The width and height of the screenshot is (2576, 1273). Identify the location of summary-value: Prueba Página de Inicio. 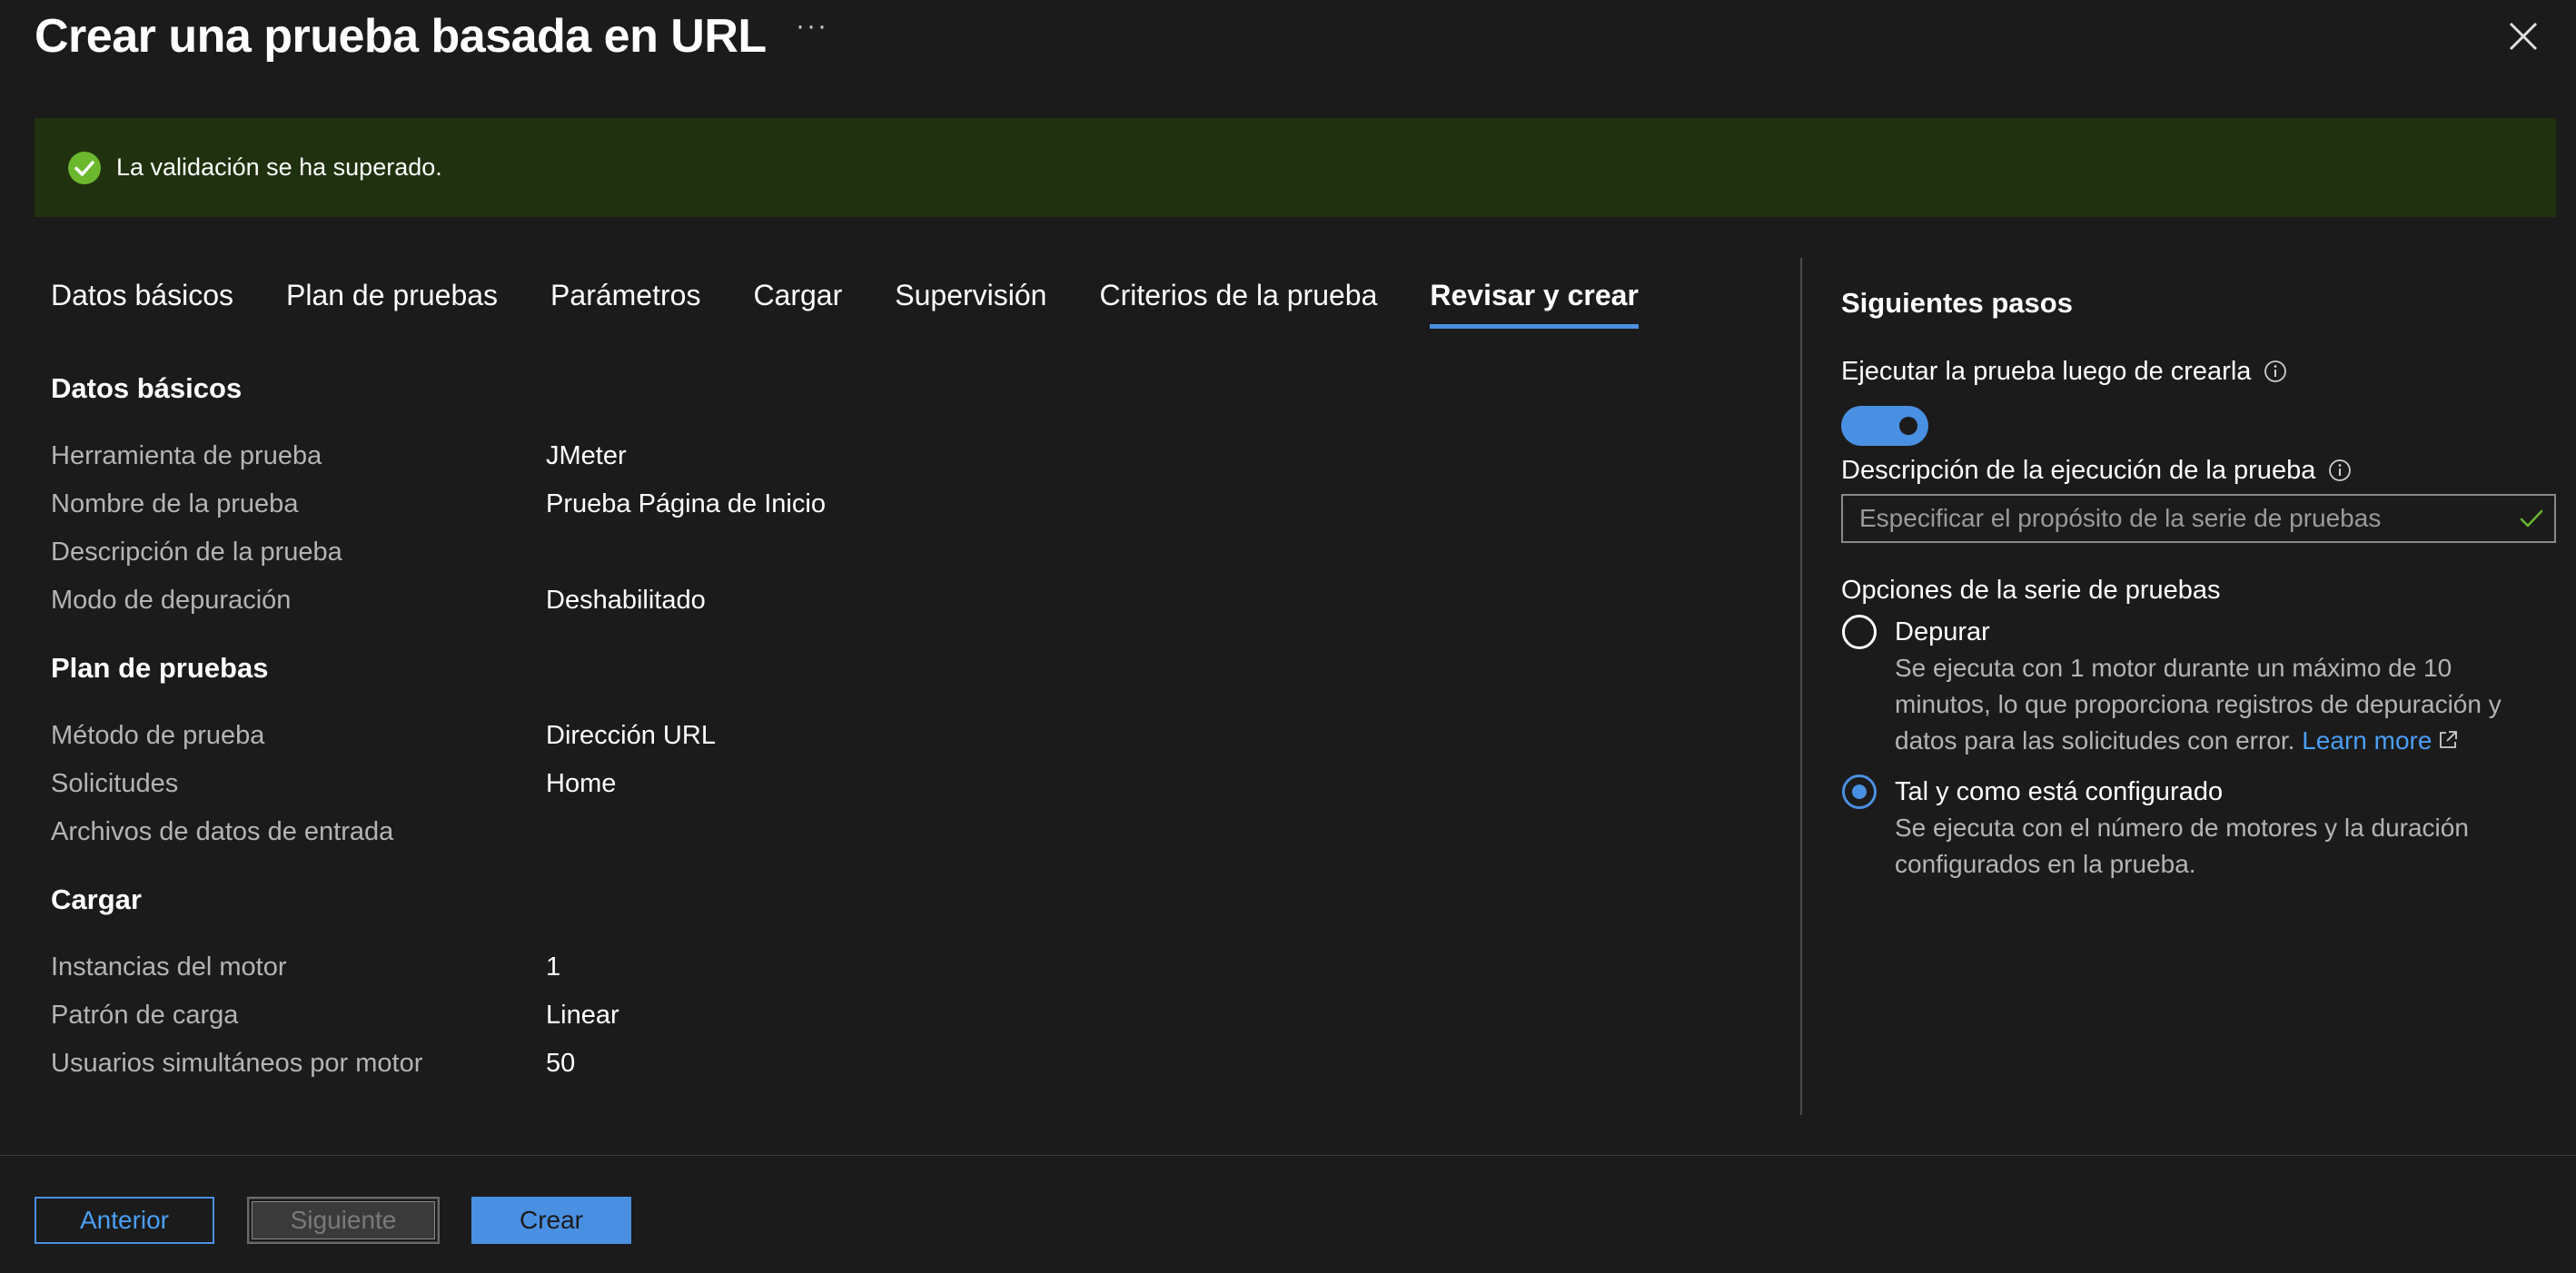
(686, 503).